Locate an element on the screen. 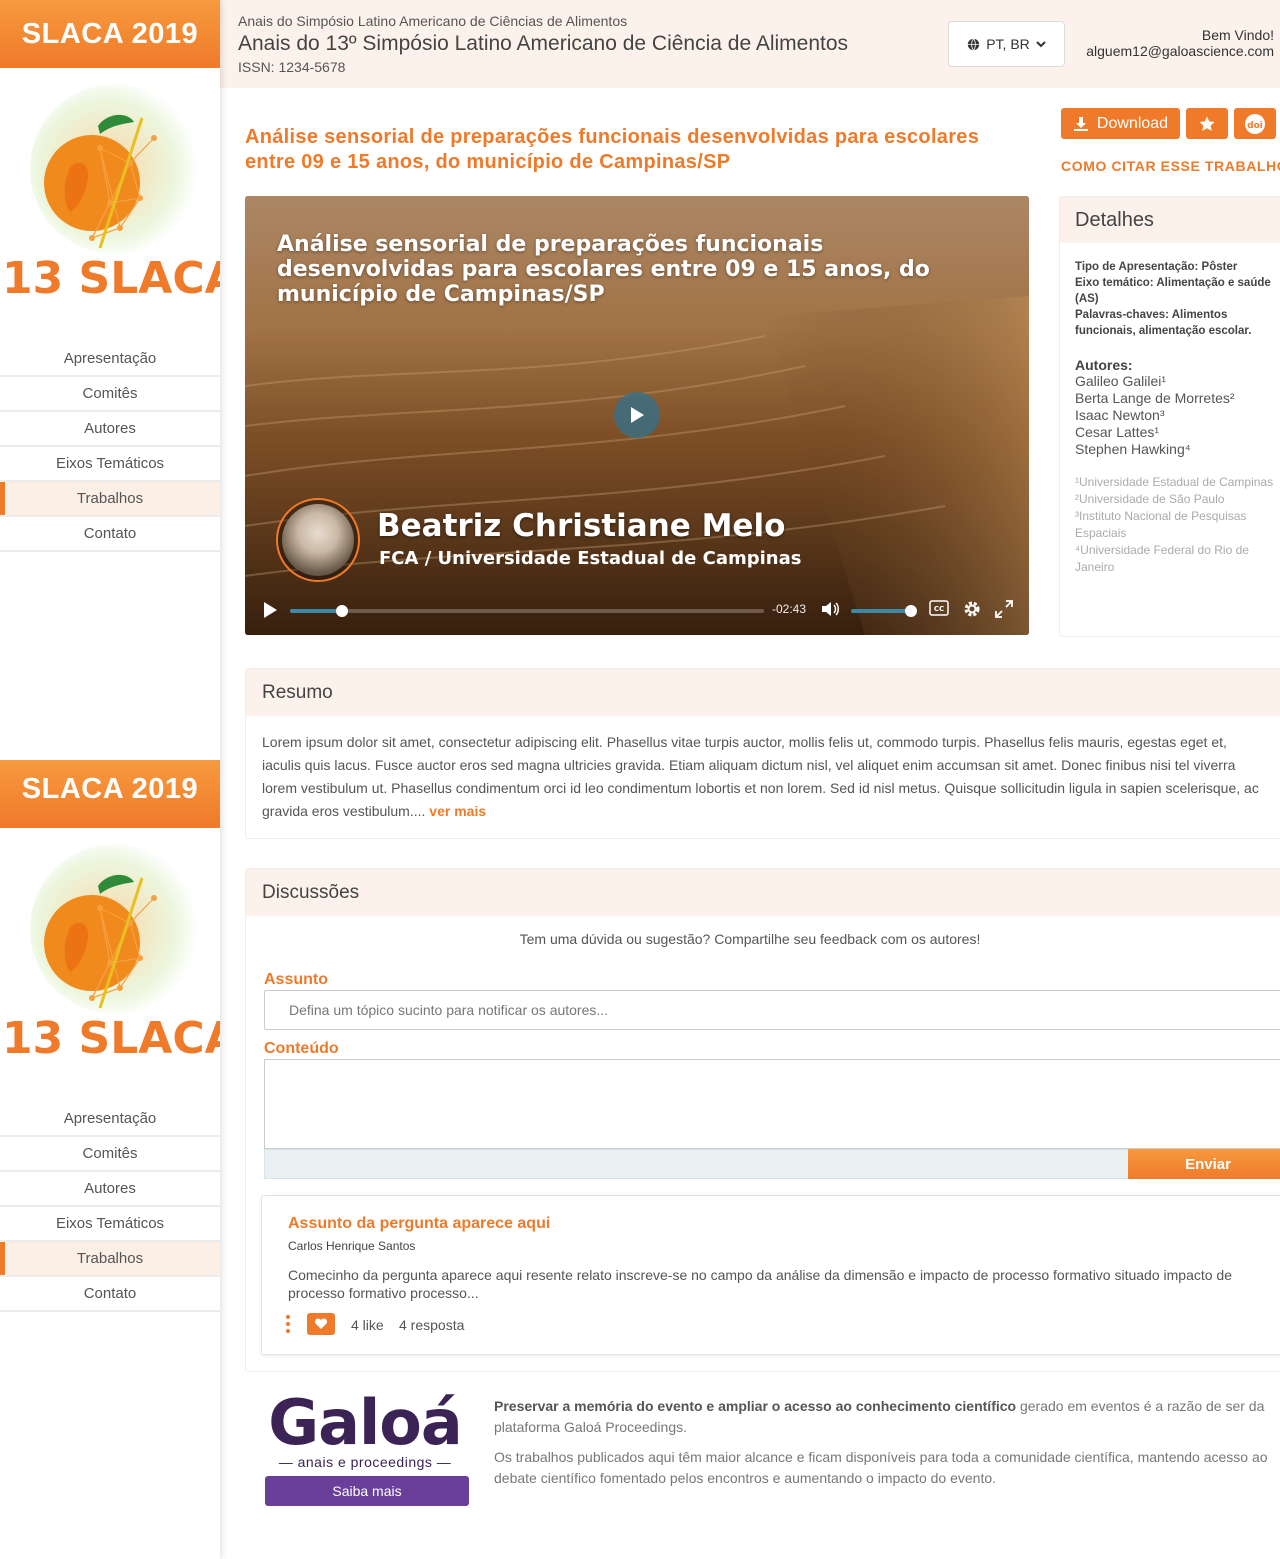  star-icon is located at coordinates (1207, 123).